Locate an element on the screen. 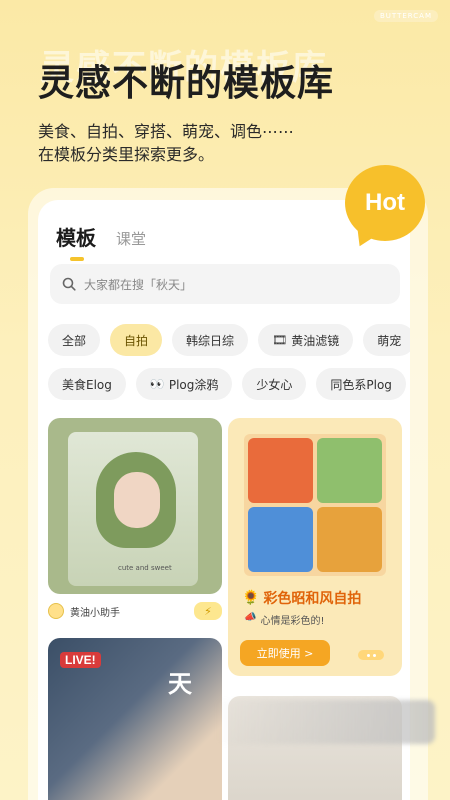 This screenshot has height=800, width=450. chip-label: 黄油滤镜 is located at coordinates (315, 340).